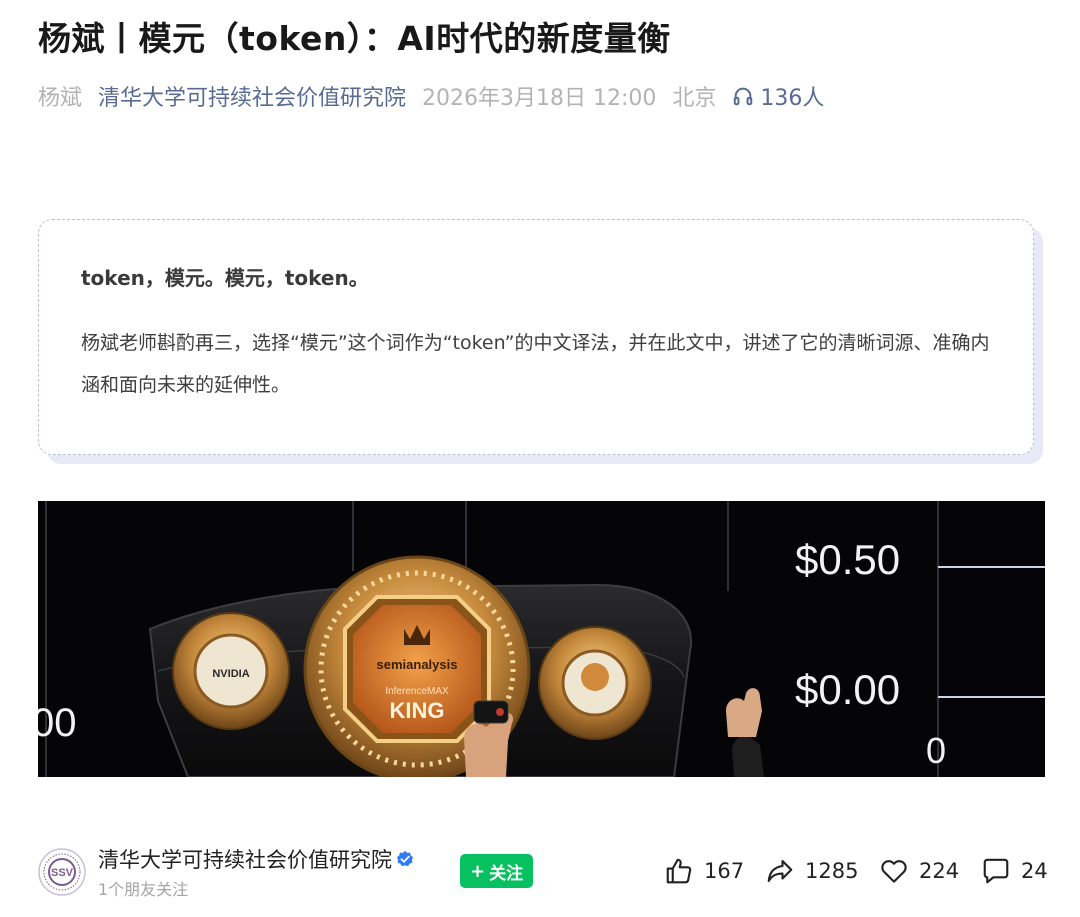 This screenshot has width=1080, height=917. I want to click on plus-icon: +, so click(478, 871).